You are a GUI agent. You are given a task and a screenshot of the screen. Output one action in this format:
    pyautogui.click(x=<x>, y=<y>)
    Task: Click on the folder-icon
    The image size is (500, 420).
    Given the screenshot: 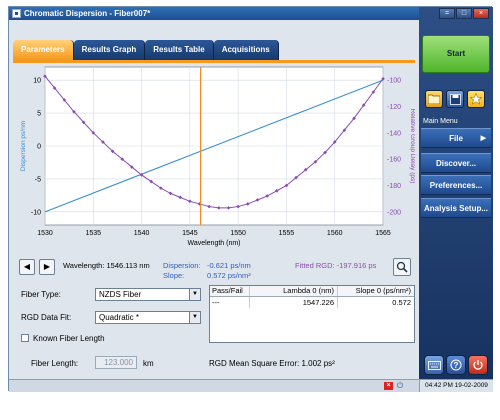 What is the action you would take?
    pyautogui.click(x=434, y=99)
    